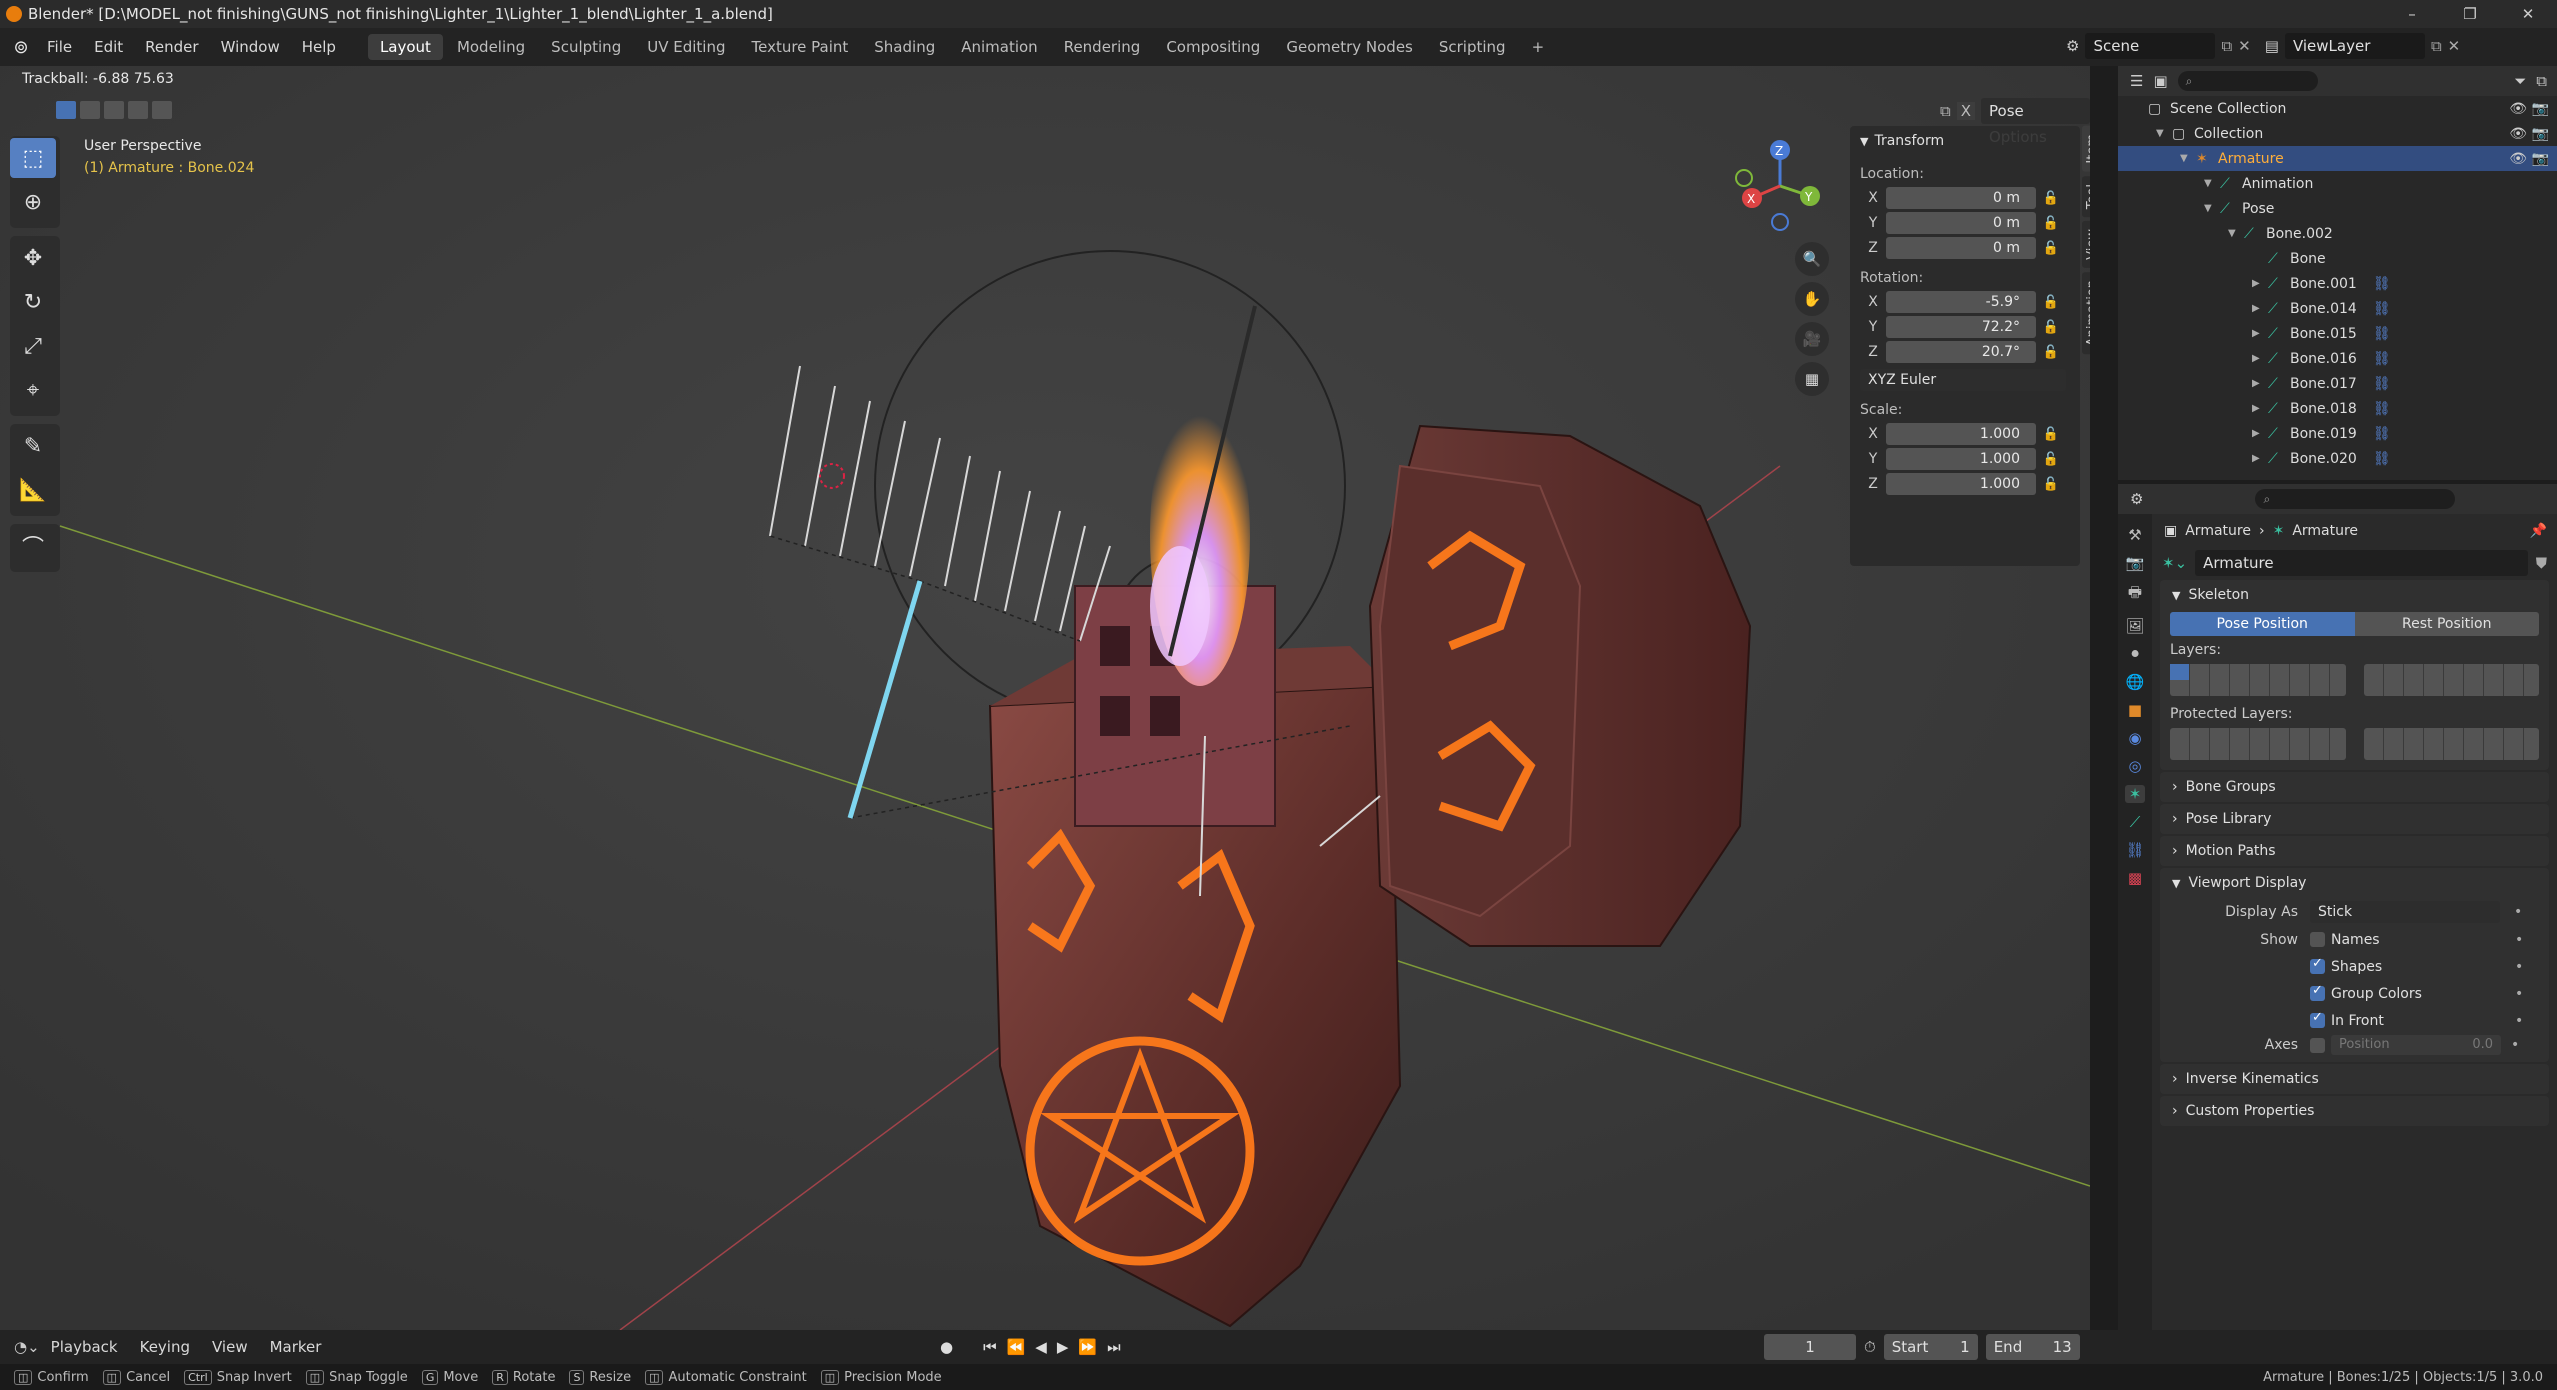 Image resolution: width=2557 pixels, height=1390 pixels. I want to click on inverse-kinematics-panel: › Inverse Kinematics, so click(2354, 1079).